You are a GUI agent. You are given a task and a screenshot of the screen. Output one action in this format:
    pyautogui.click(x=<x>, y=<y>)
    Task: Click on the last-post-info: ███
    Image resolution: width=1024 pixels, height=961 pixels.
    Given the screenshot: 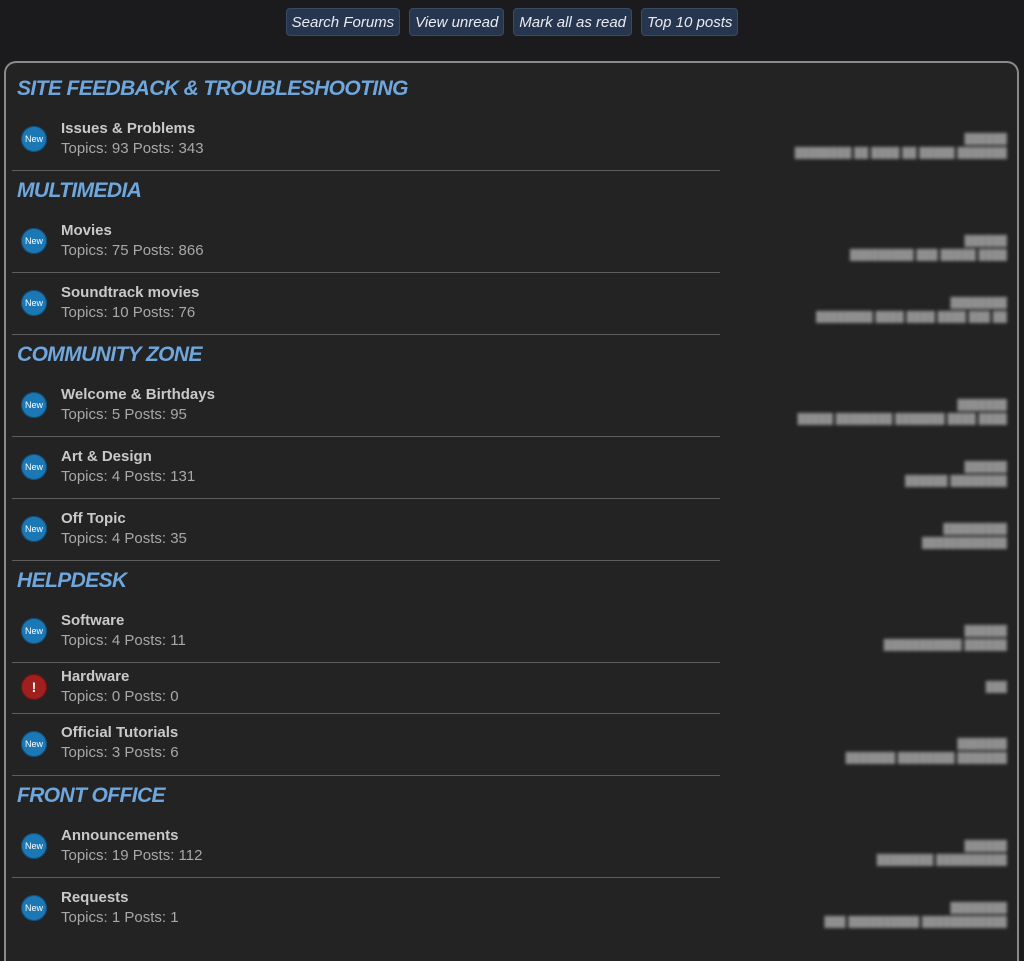 What is the action you would take?
    pyautogui.click(x=996, y=687)
    